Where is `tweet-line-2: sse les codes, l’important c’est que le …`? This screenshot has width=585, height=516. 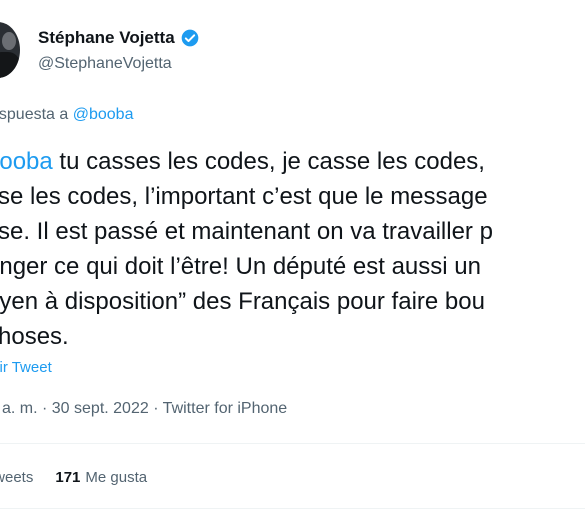 tweet-line-2: sse les codes, l’important c’est que le … is located at coordinates (244, 196).